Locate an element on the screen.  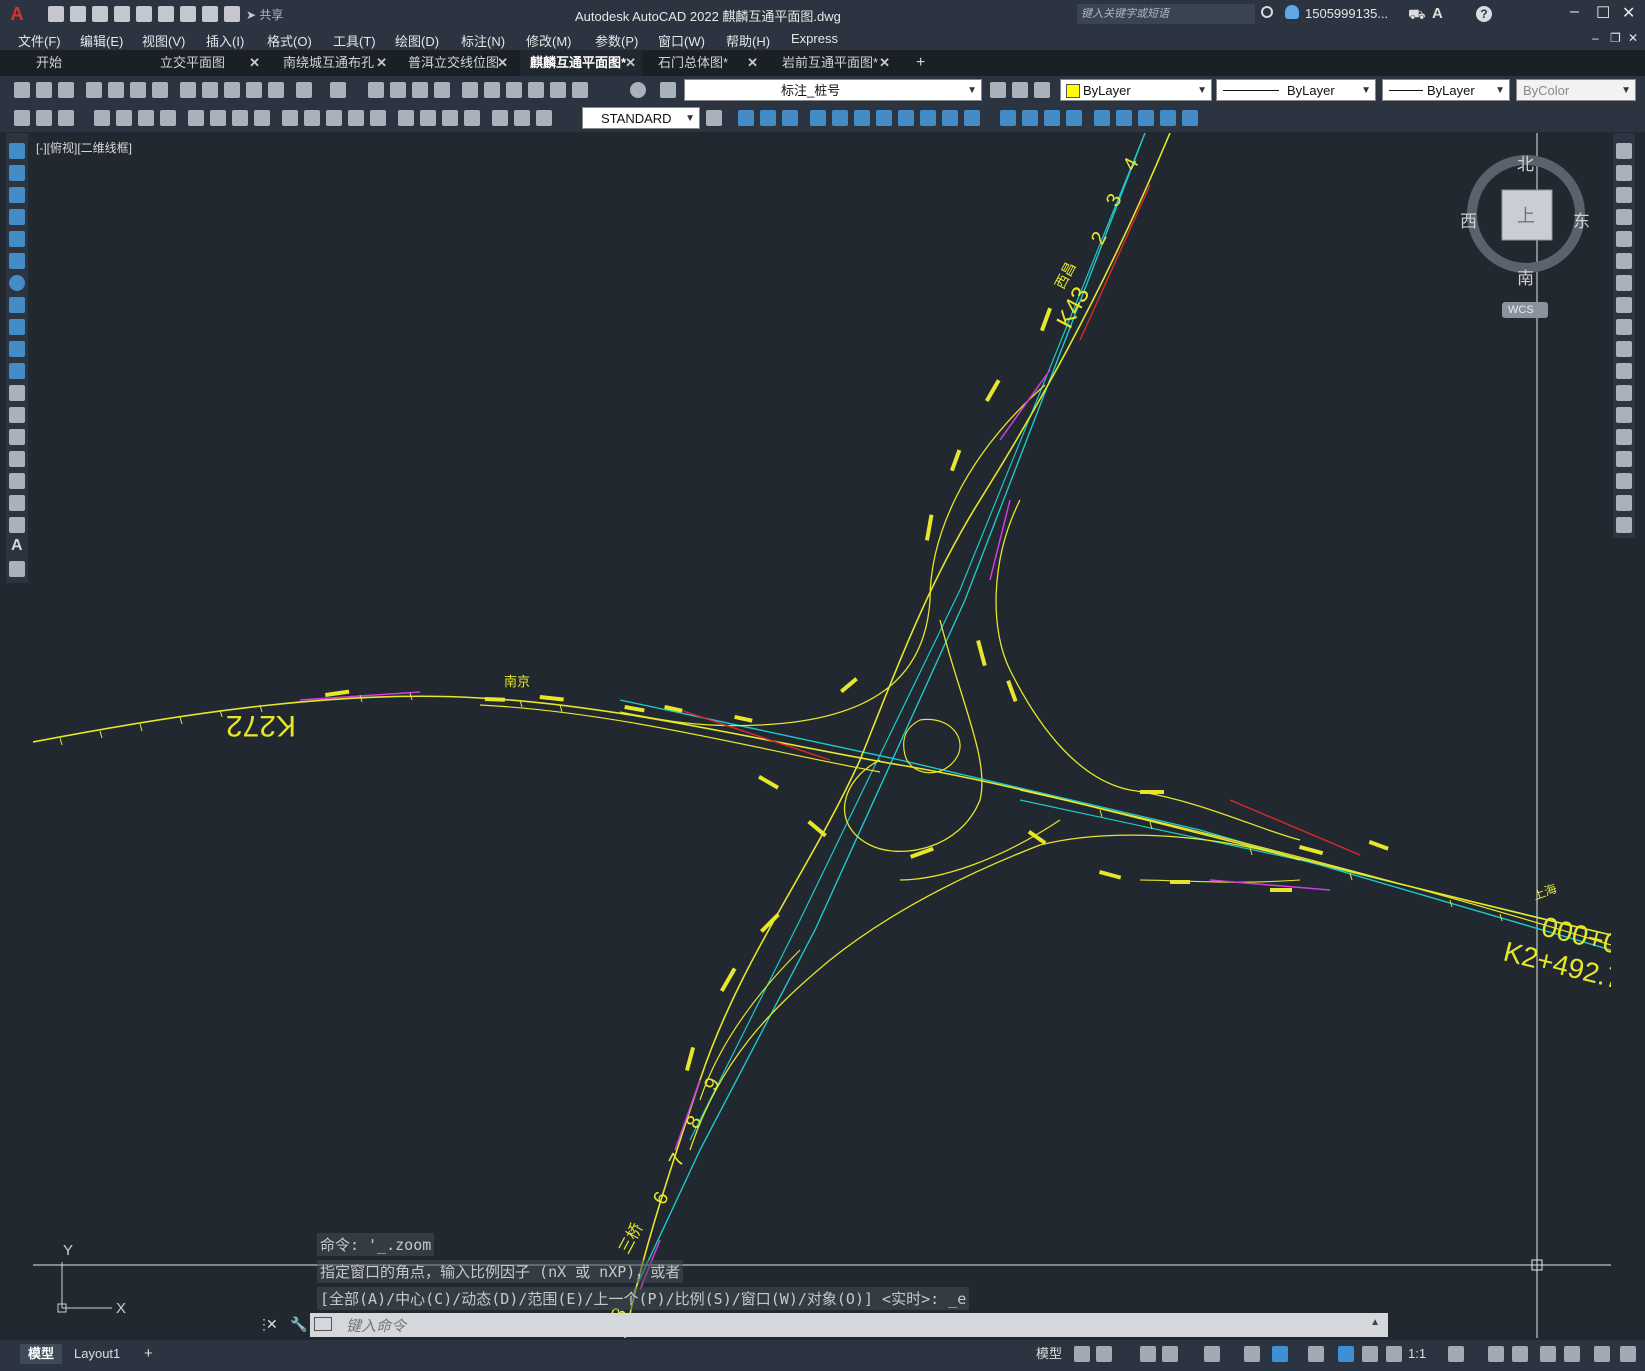
add-selected-icon is located at coordinates (17, 569).